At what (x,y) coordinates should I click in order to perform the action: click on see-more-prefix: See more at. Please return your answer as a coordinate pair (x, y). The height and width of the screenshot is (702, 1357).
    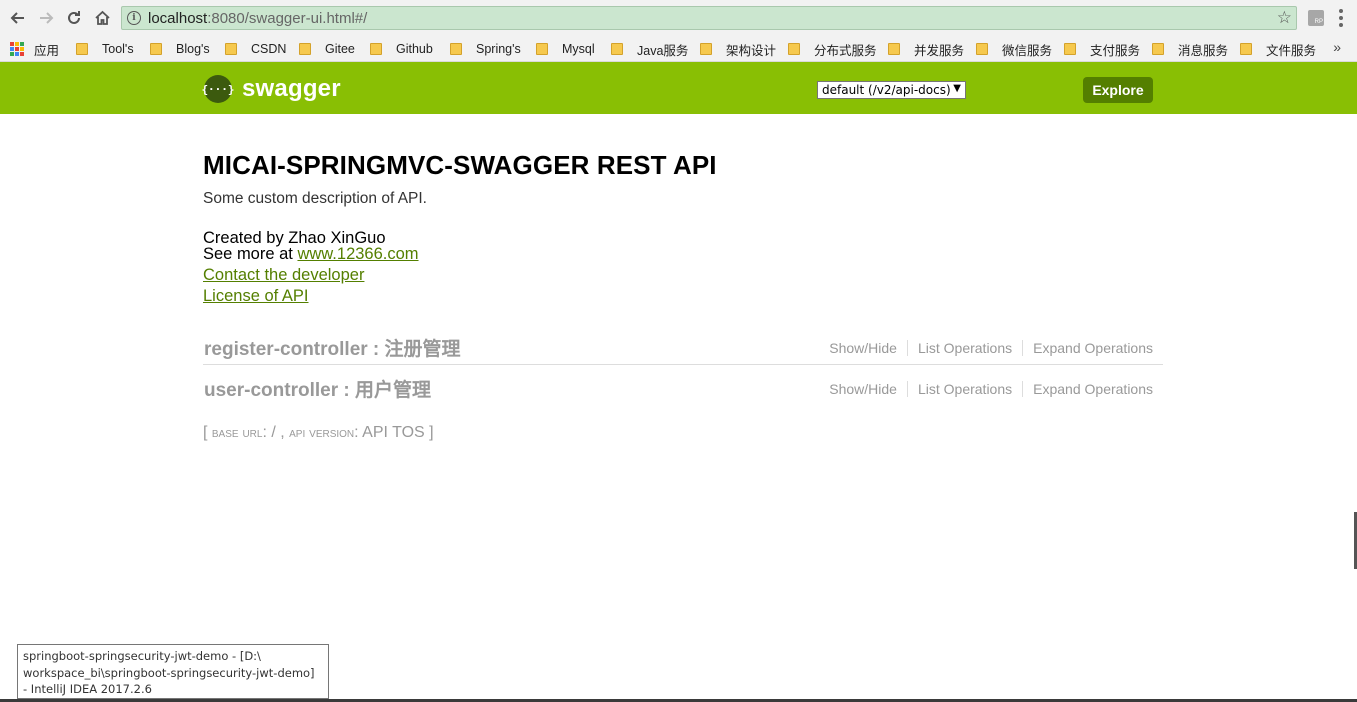
    Looking at the image, I should click on (250, 254).